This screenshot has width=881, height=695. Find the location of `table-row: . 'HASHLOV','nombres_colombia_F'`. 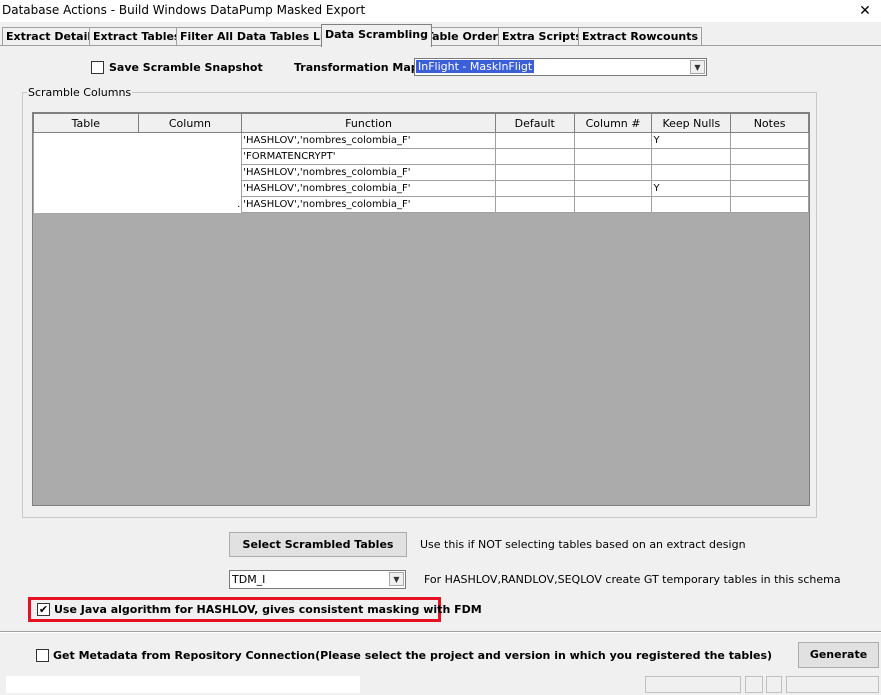

table-row: . 'HASHLOV','nombres_colombia_F' is located at coordinates (421, 204).